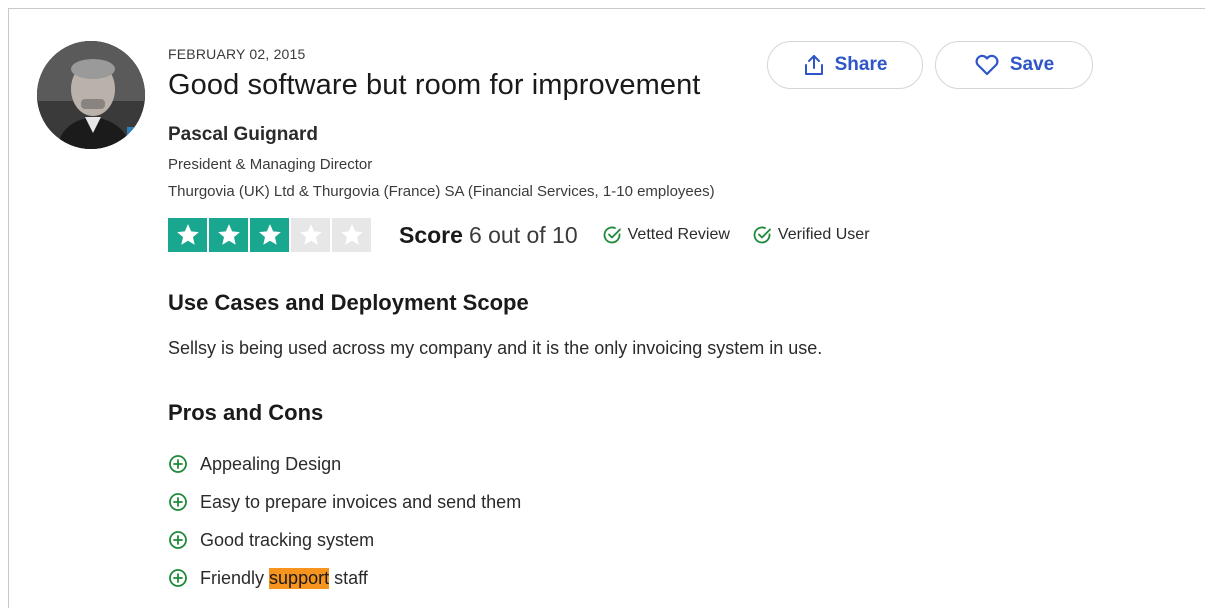  I want to click on heart-icon, so click(987, 65).